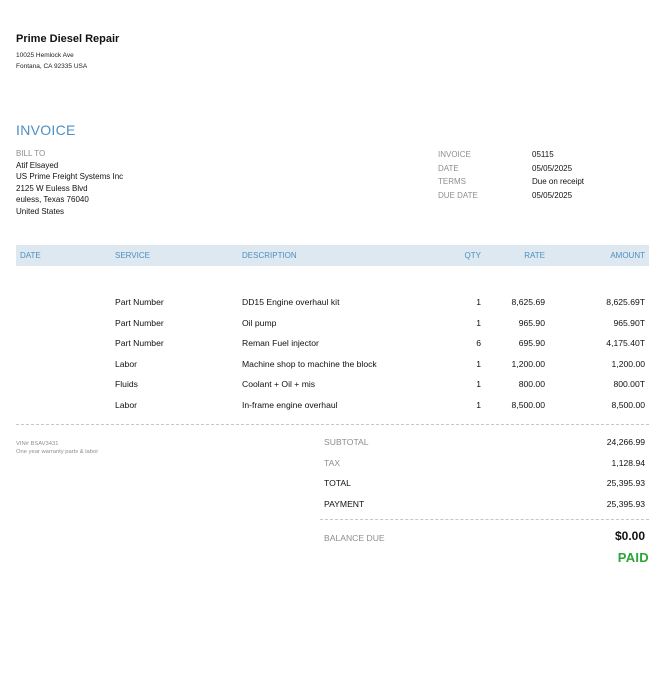  Describe the element at coordinates (472, 255) in the screenshot. I see `header-qty: QTY` at that location.